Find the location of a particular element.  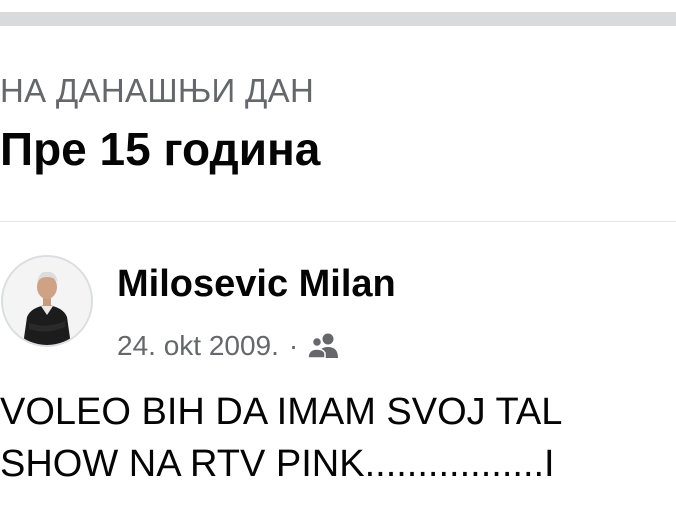

post-date: 24. okt 2009. is located at coordinates (198, 346).